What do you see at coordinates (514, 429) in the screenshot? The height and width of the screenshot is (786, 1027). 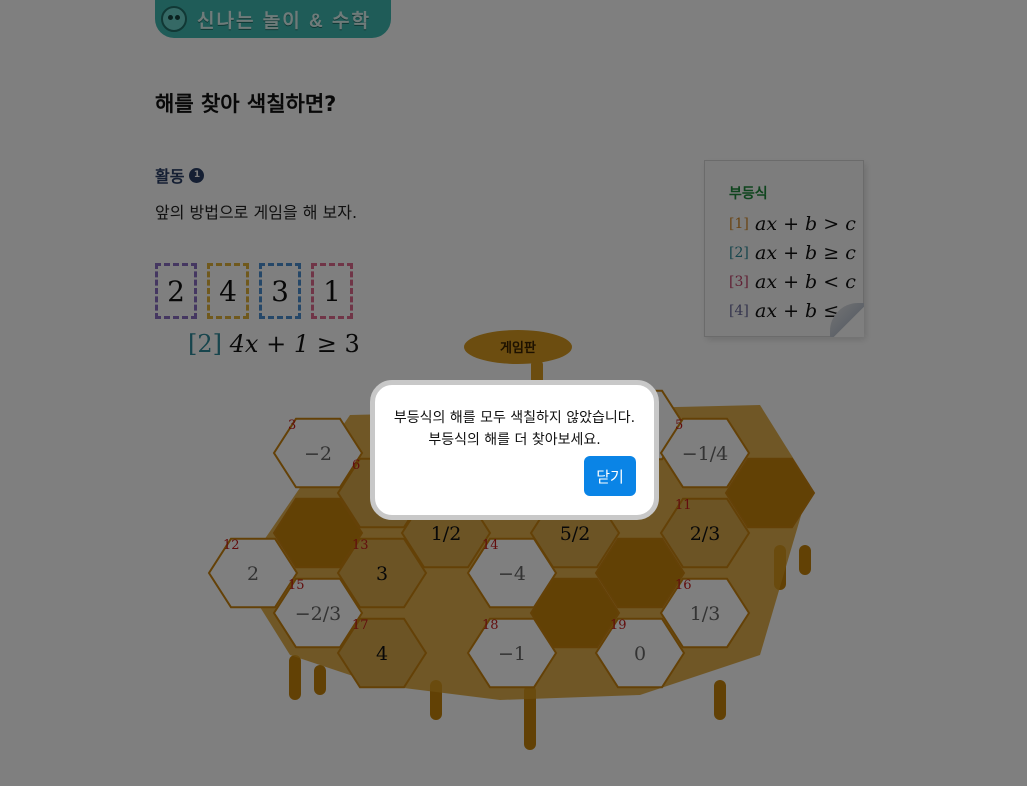 I see `dialog-message: 부등식의 해를 모두 색칠하지 않았습니다. 부등식의 해를 더 찾아보세요.` at bounding box center [514, 429].